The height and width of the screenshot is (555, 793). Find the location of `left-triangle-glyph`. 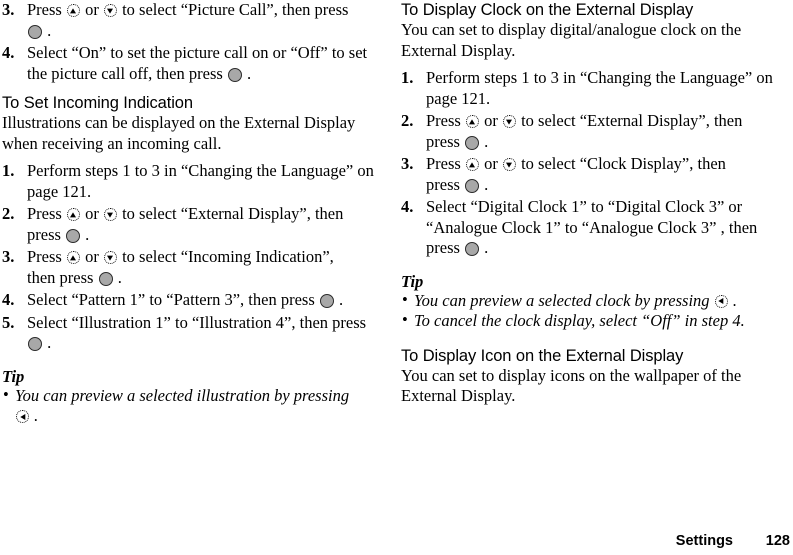

left-triangle-glyph is located at coordinates (22, 416).